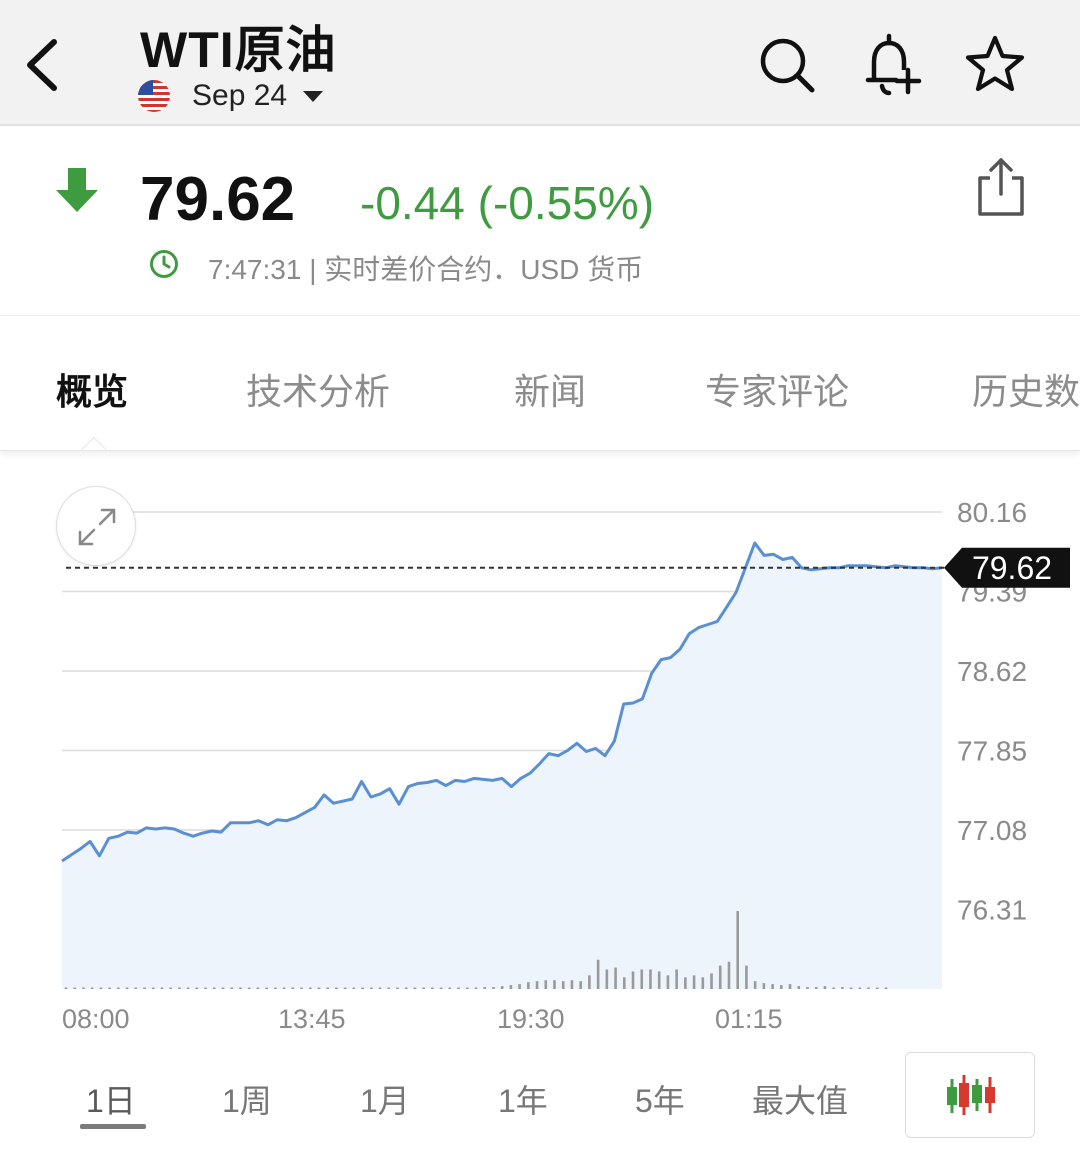 The image size is (1080, 1156). I want to click on x-tick-label: 19:30, so click(531, 1019).